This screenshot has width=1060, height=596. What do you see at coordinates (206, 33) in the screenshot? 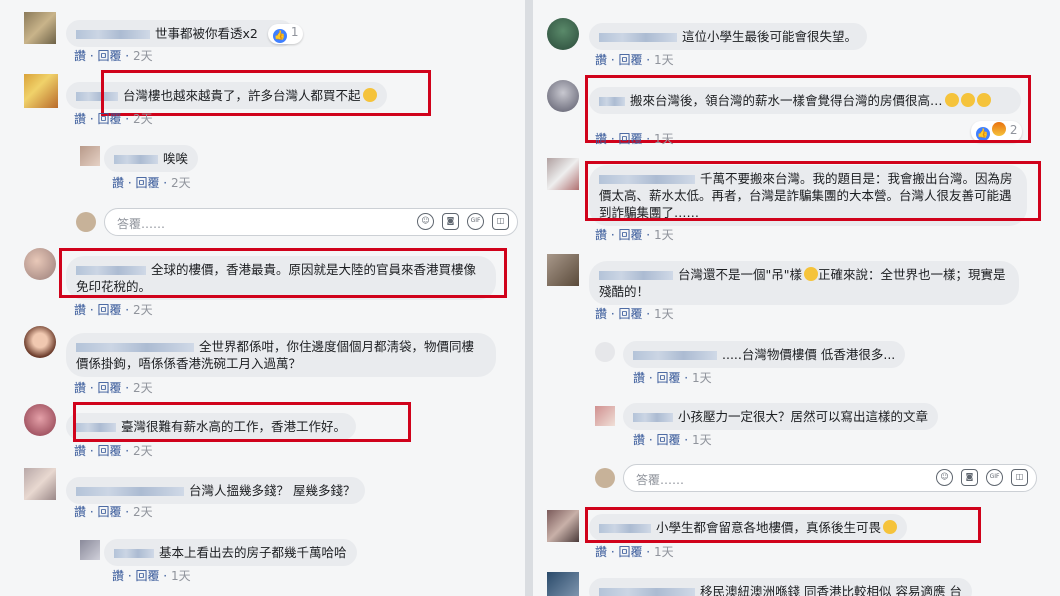
I see `comment-text: 世事都被你看透x2` at bounding box center [206, 33].